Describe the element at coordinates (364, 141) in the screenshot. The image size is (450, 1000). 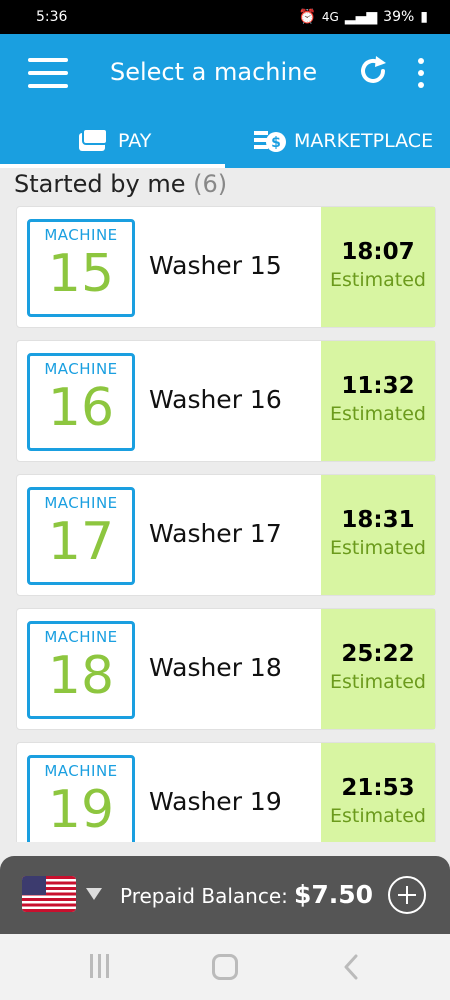
I see `tab-marketplace-label: MARKETPLACE` at that location.